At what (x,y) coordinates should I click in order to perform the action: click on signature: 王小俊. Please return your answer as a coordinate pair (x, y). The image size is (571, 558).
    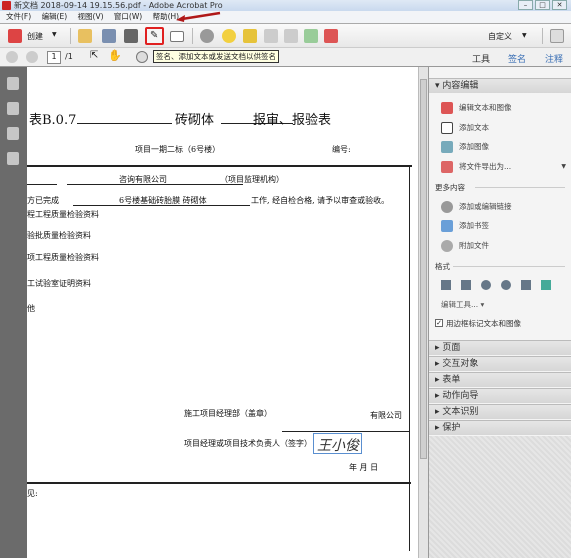
    Looking at the image, I should click on (338, 446).